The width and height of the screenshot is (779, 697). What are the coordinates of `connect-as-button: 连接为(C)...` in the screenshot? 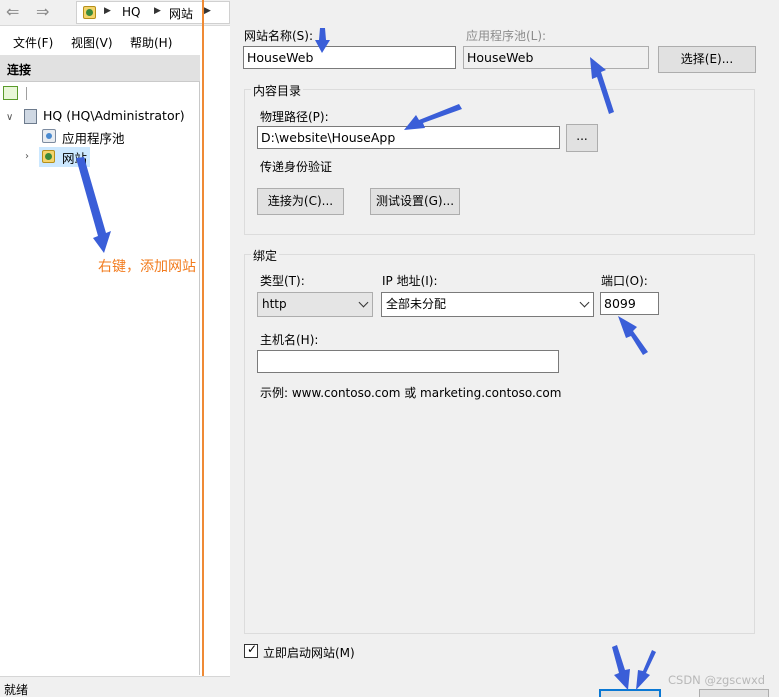 It's located at (300, 201).